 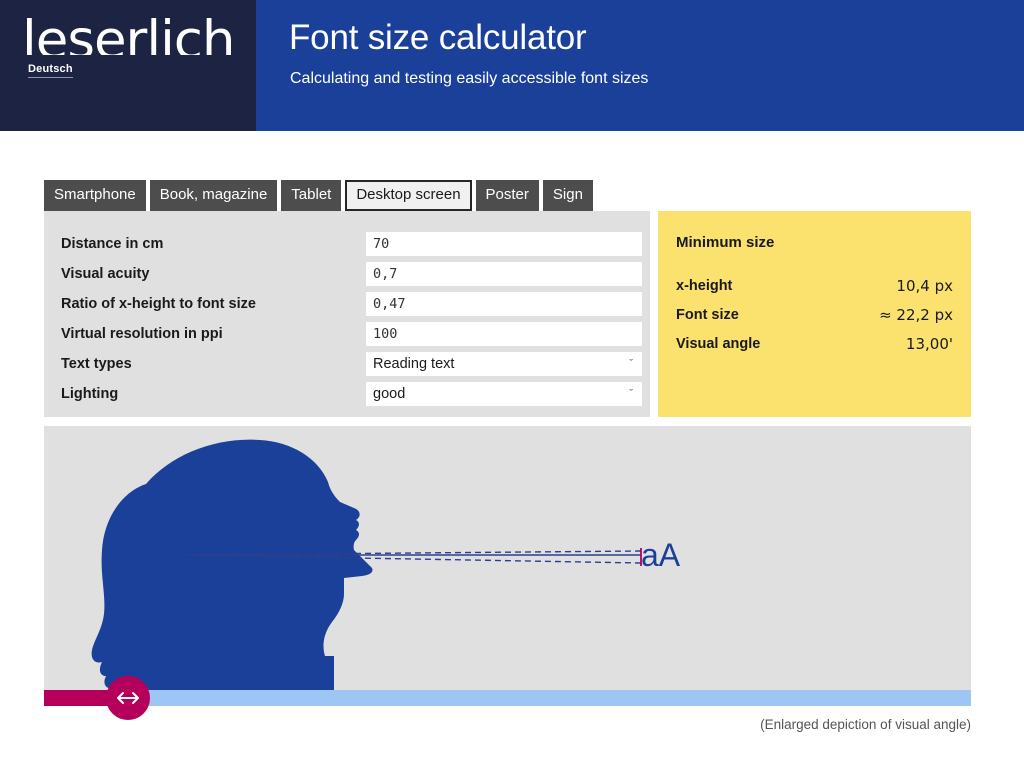 I want to click on result-panel-heading: Minimum size, so click(x=725, y=242).